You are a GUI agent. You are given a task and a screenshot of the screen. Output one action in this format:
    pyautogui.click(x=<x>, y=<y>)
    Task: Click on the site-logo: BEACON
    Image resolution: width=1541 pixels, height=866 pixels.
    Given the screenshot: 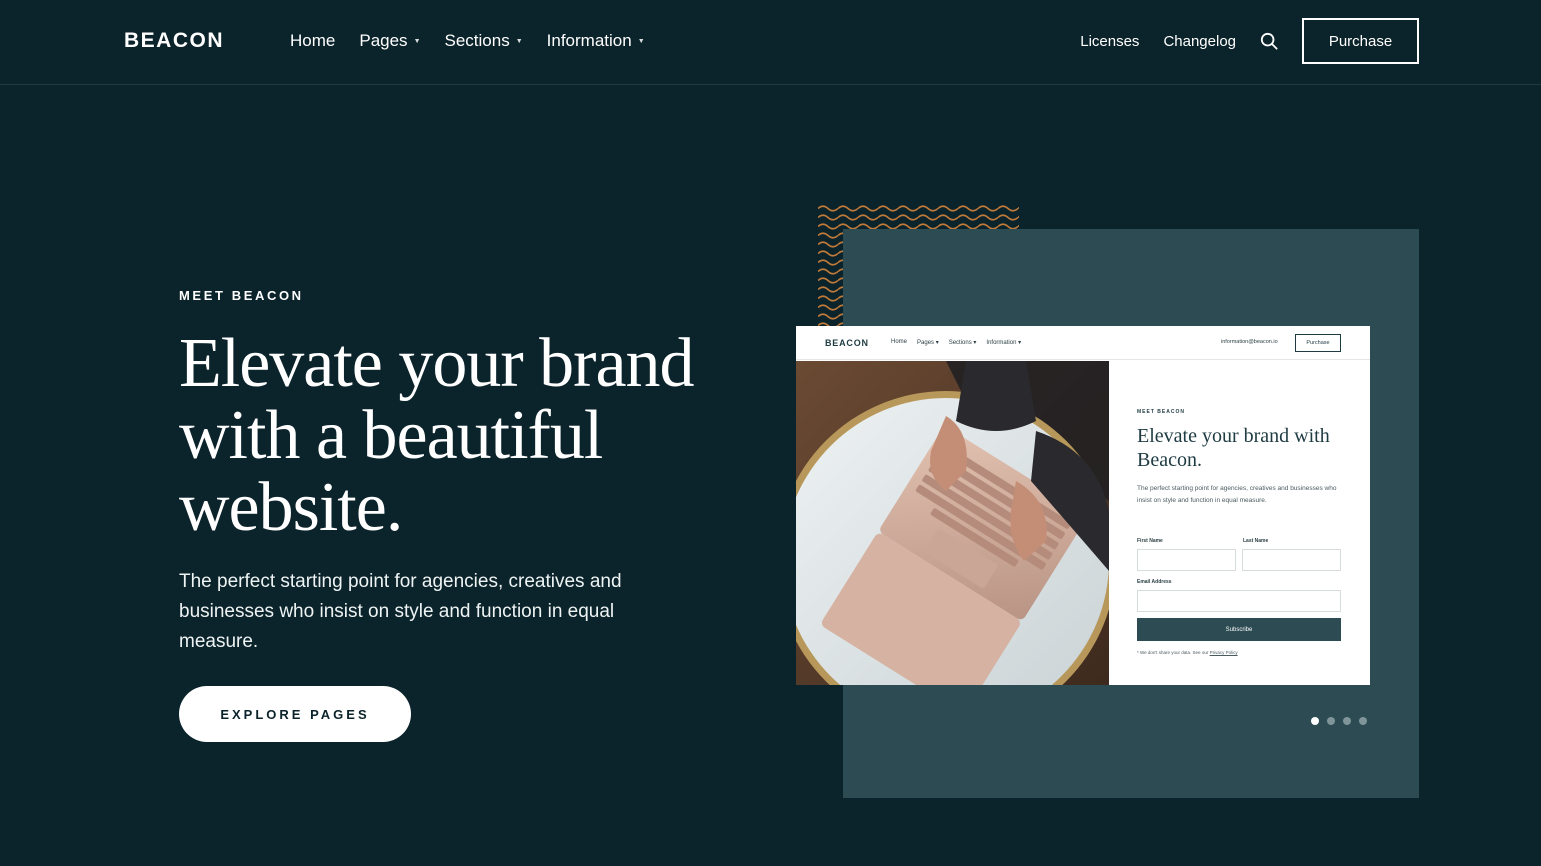 What is the action you would take?
    pyautogui.click(x=174, y=41)
    